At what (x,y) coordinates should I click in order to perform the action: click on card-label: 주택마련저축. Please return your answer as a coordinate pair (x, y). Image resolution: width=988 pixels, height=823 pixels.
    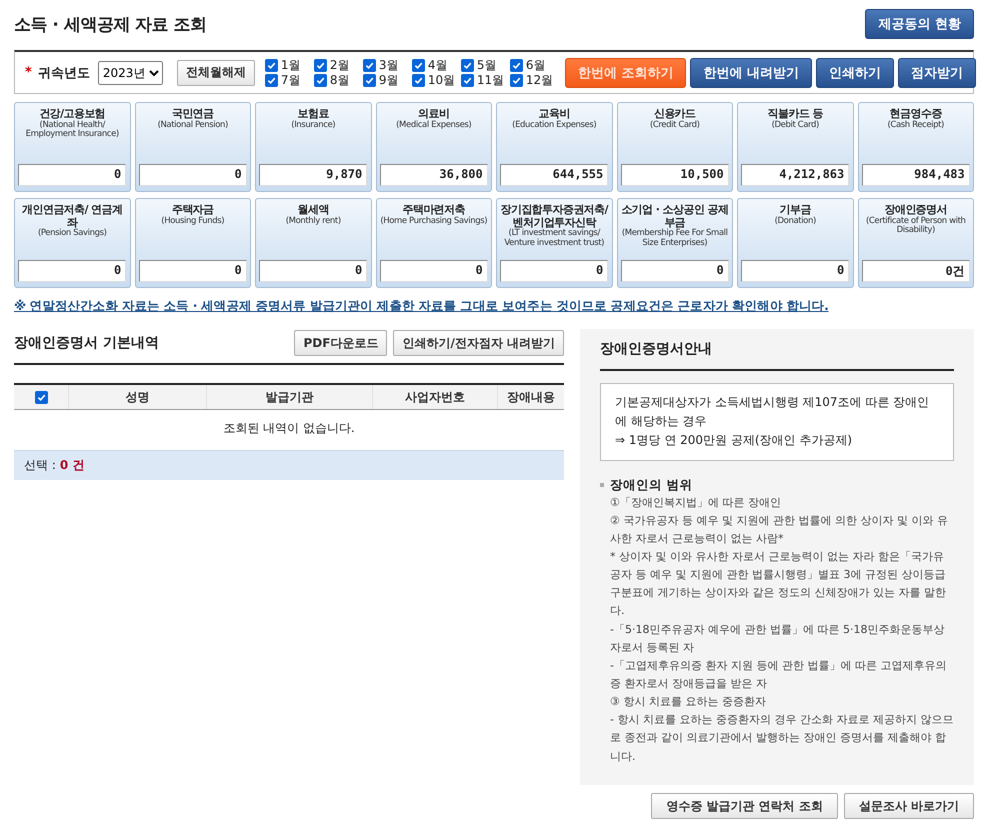
    Looking at the image, I should click on (433, 210).